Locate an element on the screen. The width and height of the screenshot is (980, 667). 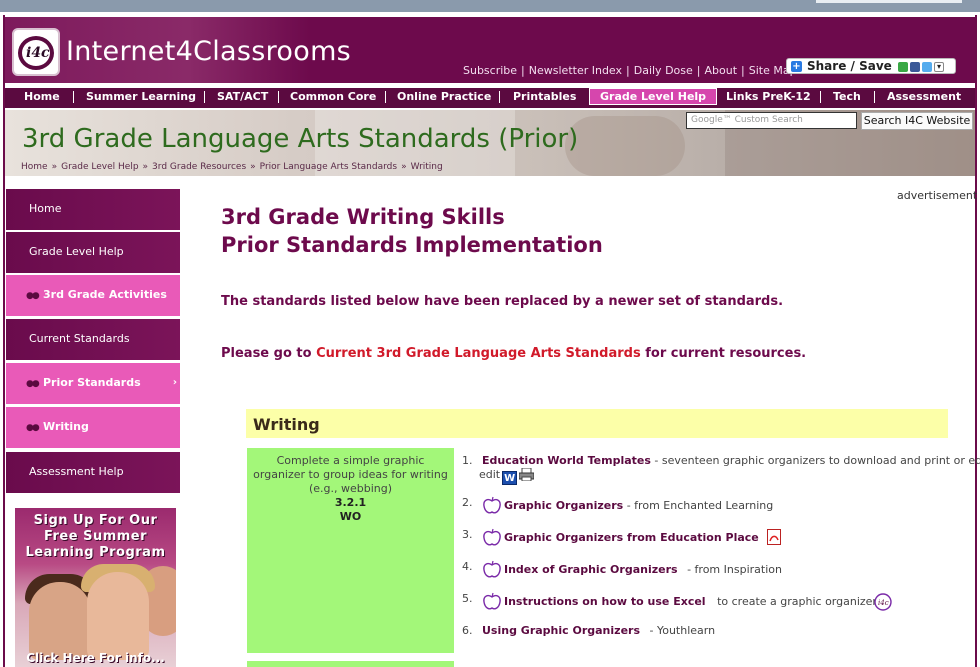
sidebar-item-assessment-help: Assessment Help is located at coordinates (93, 473).